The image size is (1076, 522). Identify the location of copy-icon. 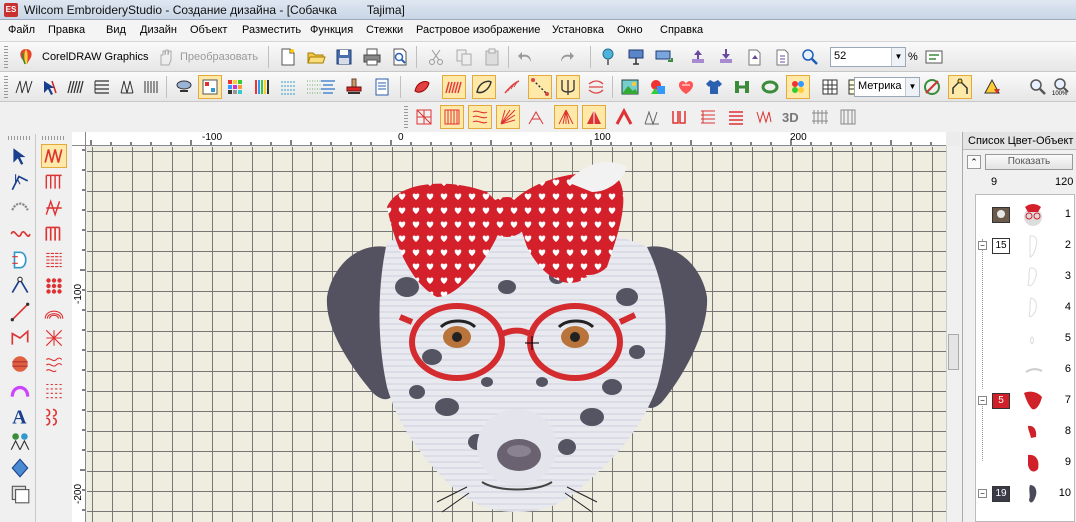
(464, 57).